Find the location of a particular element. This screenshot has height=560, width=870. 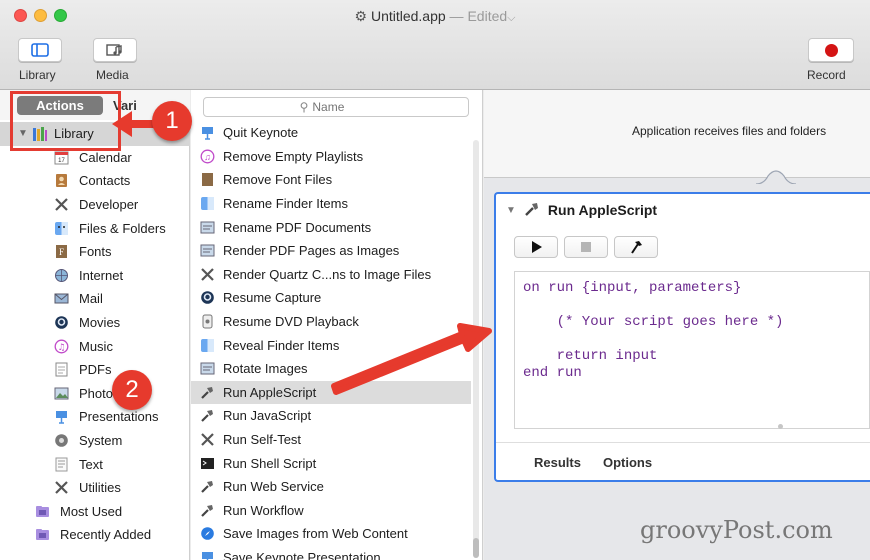

music-icon: ♫ is located at coordinates (61, 346).